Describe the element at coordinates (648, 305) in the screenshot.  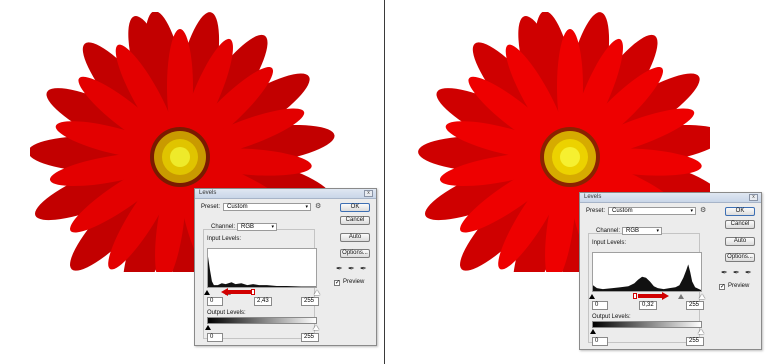
I see `input-gamma-field: 0,32` at that location.